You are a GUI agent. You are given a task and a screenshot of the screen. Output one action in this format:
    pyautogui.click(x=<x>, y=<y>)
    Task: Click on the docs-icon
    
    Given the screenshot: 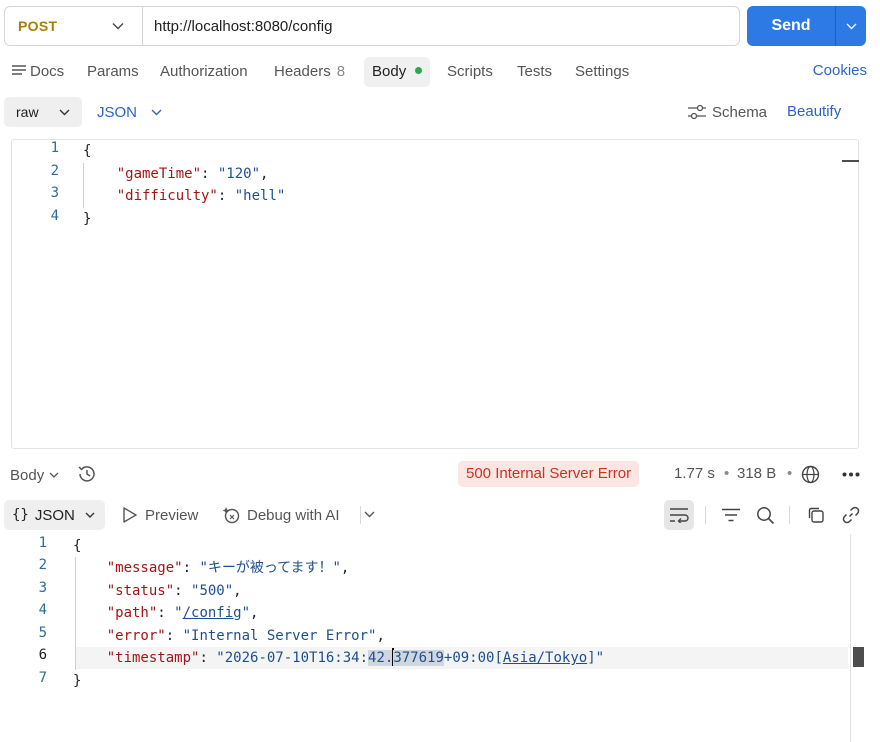 What is the action you would take?
    pyautogui.click(x=19, y=70)
    